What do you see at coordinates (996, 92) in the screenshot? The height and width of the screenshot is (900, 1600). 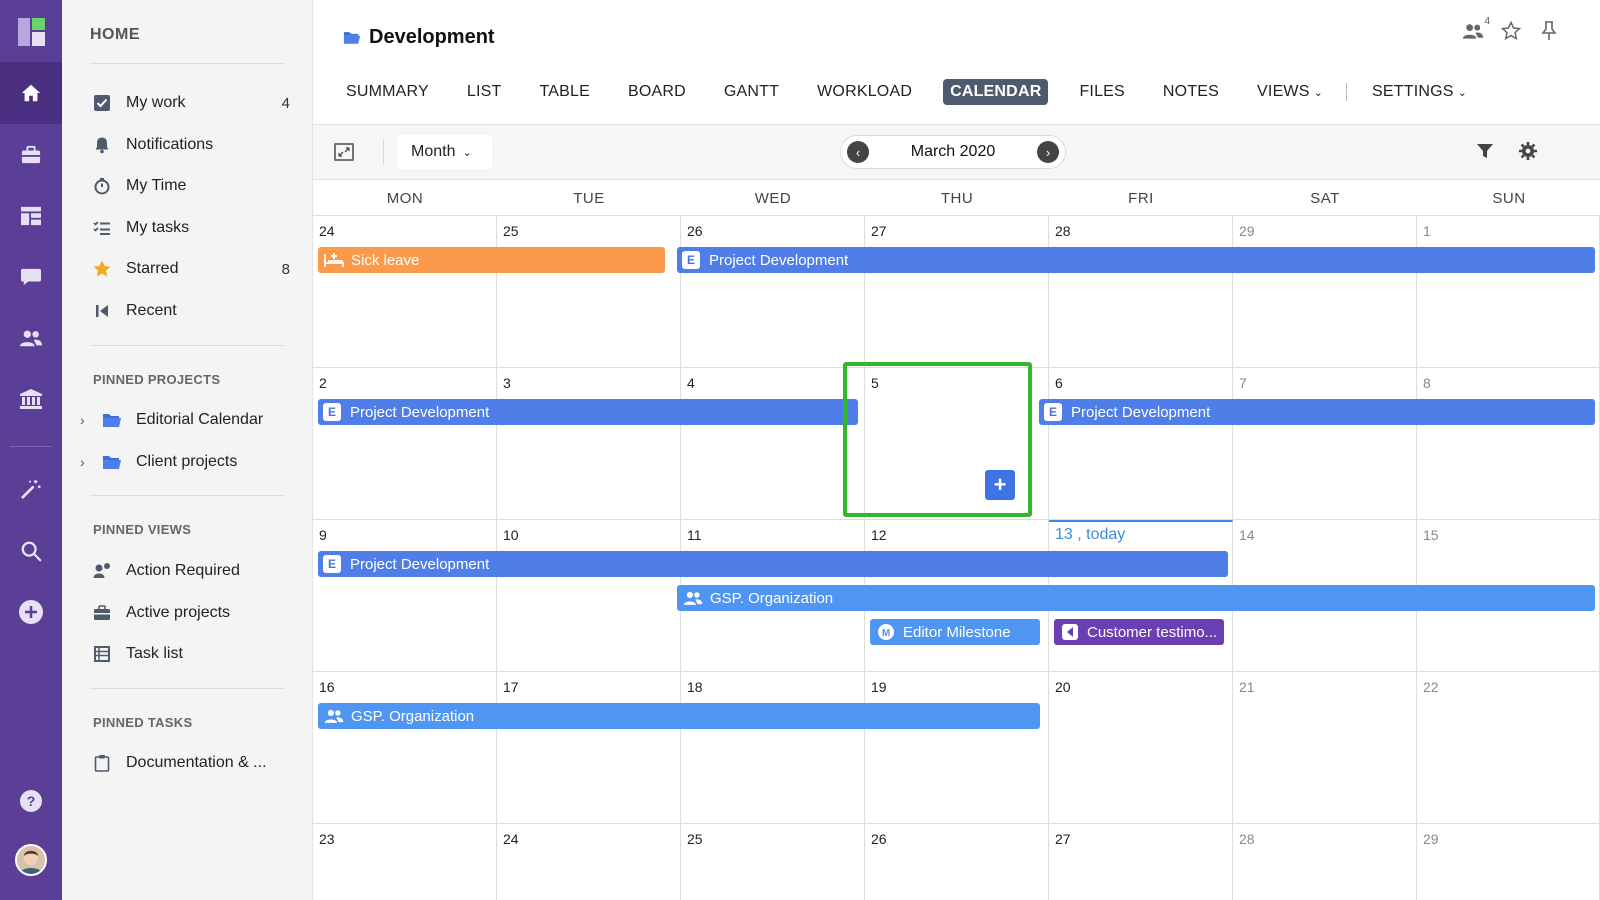 I see `tab-calendar: CALENDAR` at bounding box center [996, 92].